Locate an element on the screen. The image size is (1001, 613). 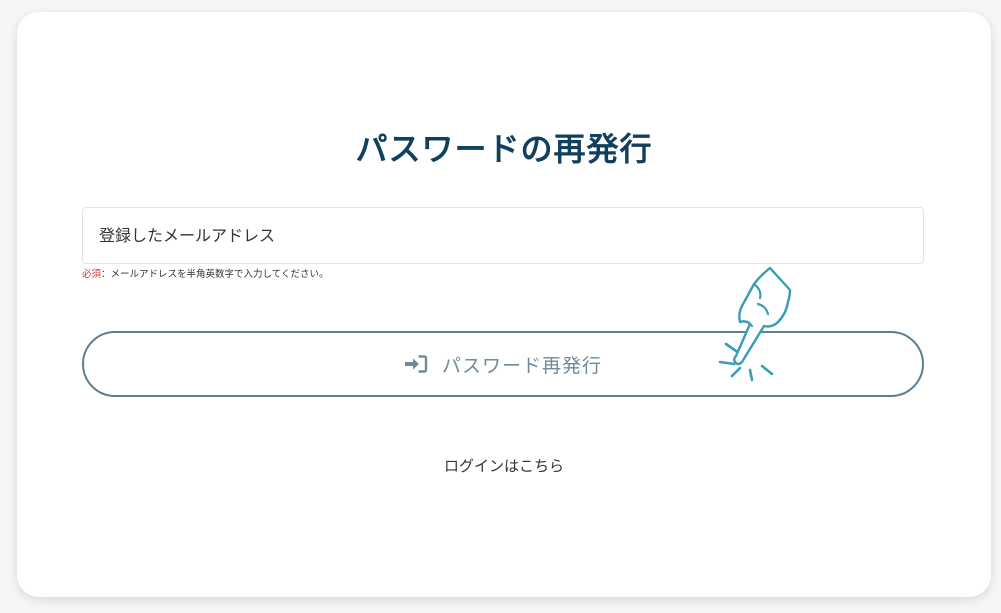
email-field is located at coordinates (503, 235).